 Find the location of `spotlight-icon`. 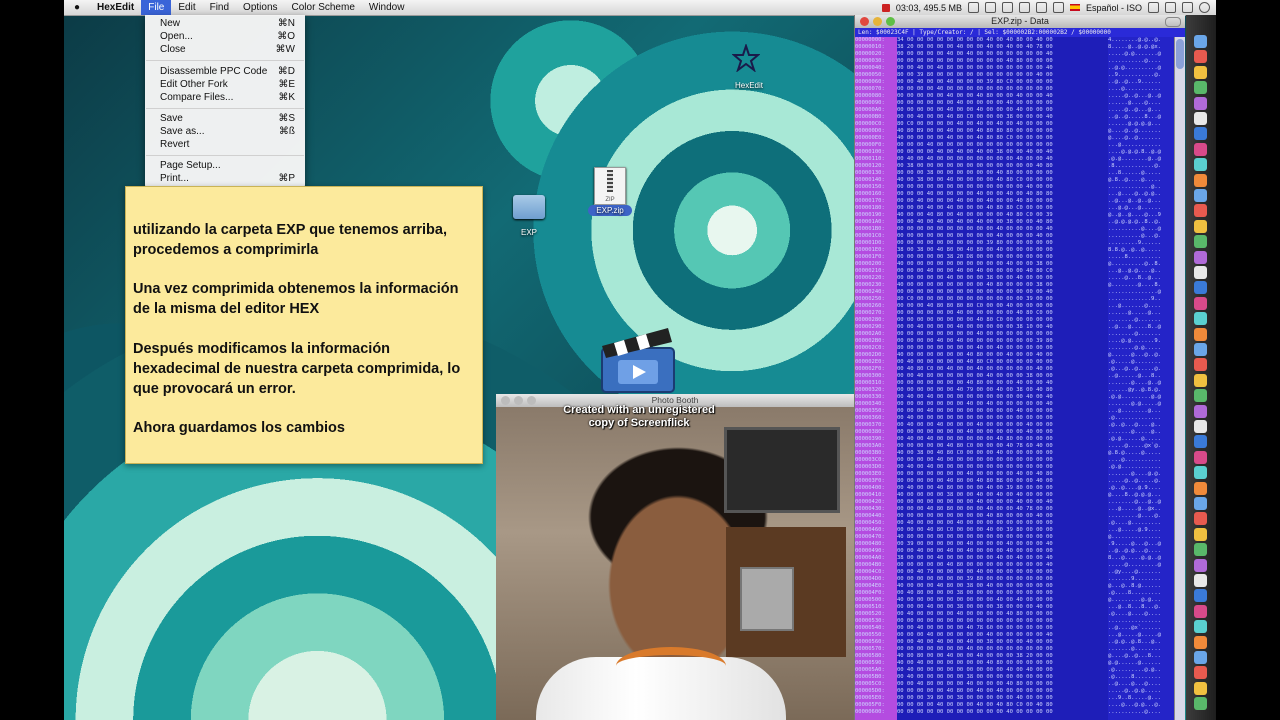

spotlight-icon is located at coordinates (1204, 7).